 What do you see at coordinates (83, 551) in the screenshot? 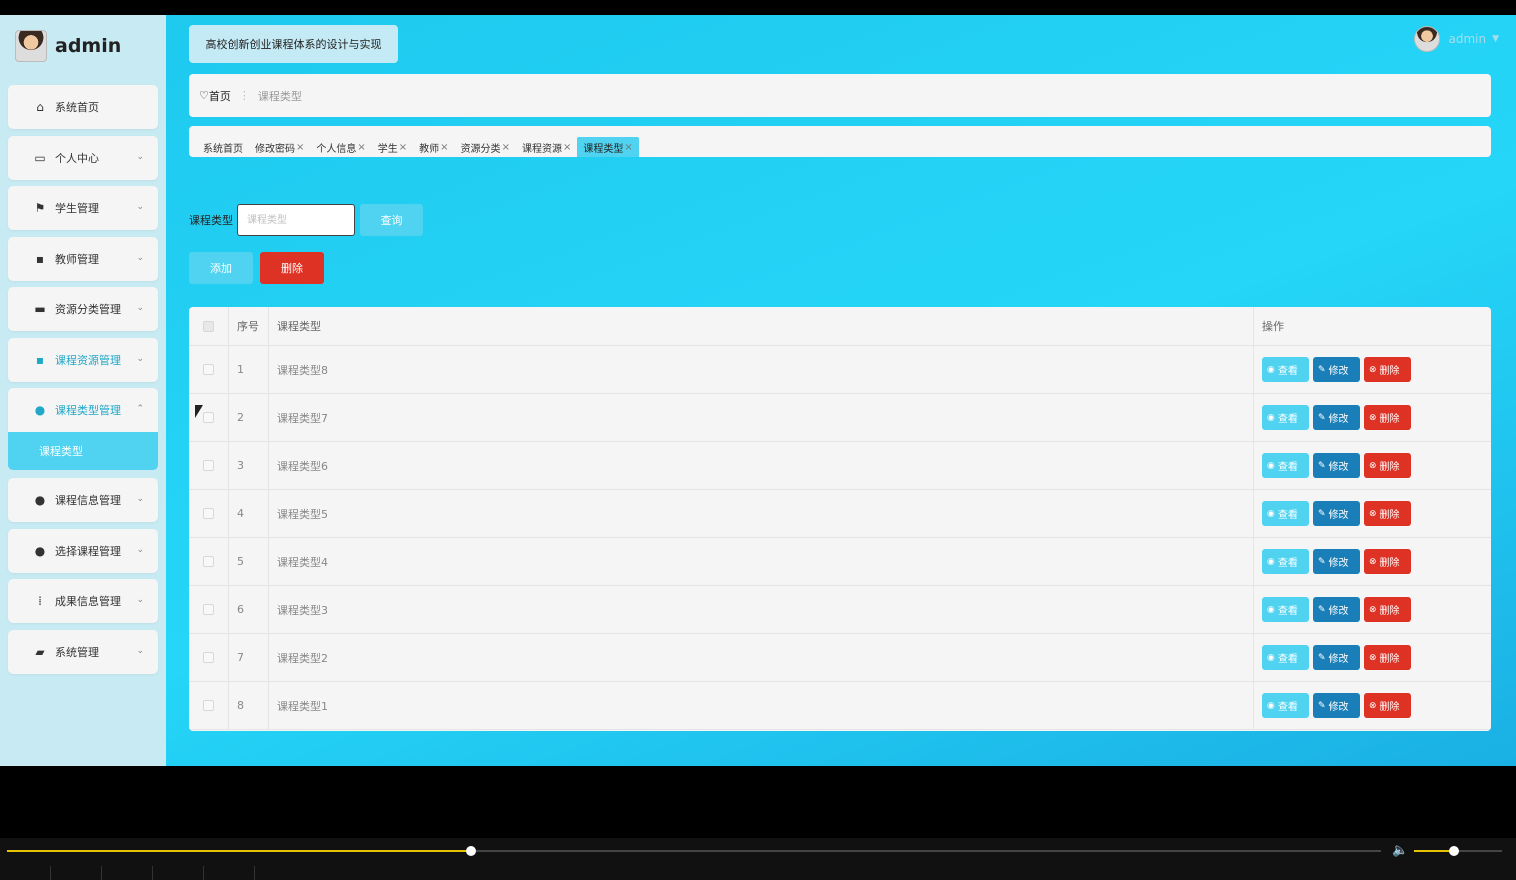
I see `sidebar-item-course-selection: ● 选择课程管理 ⌄` at bounding box center [83, 551].